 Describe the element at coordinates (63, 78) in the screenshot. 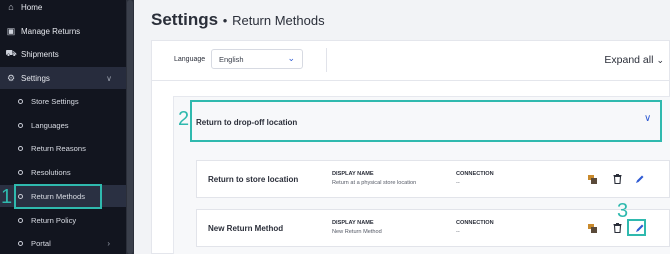

I see `sidebar-item-settings: ⚙ Settings ∨` at that location.